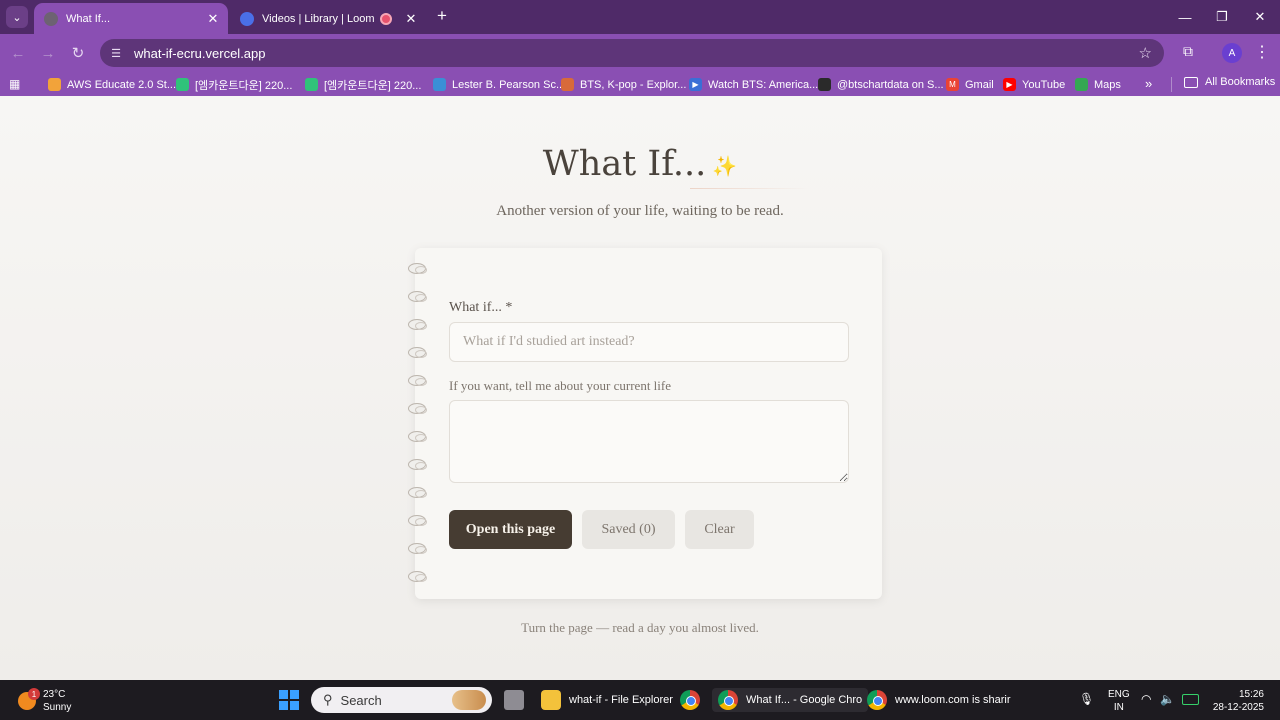  Describe the element at coordinates (628, 529) in the screenshot. I see `saved-button: Saved (0)` at that location.